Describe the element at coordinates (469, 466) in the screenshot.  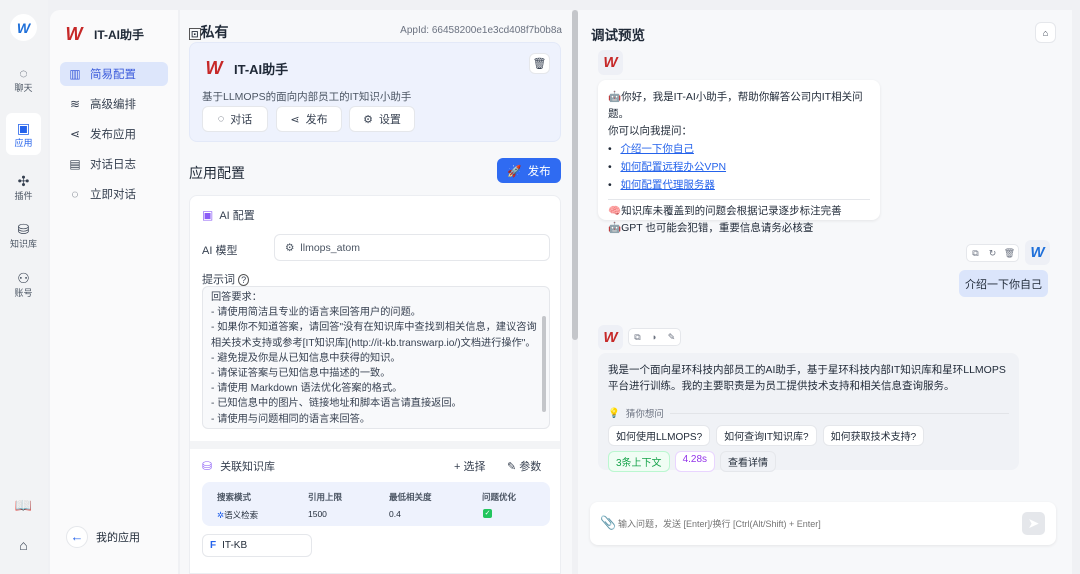
I see `kb-select-button: + 选择` at that location.